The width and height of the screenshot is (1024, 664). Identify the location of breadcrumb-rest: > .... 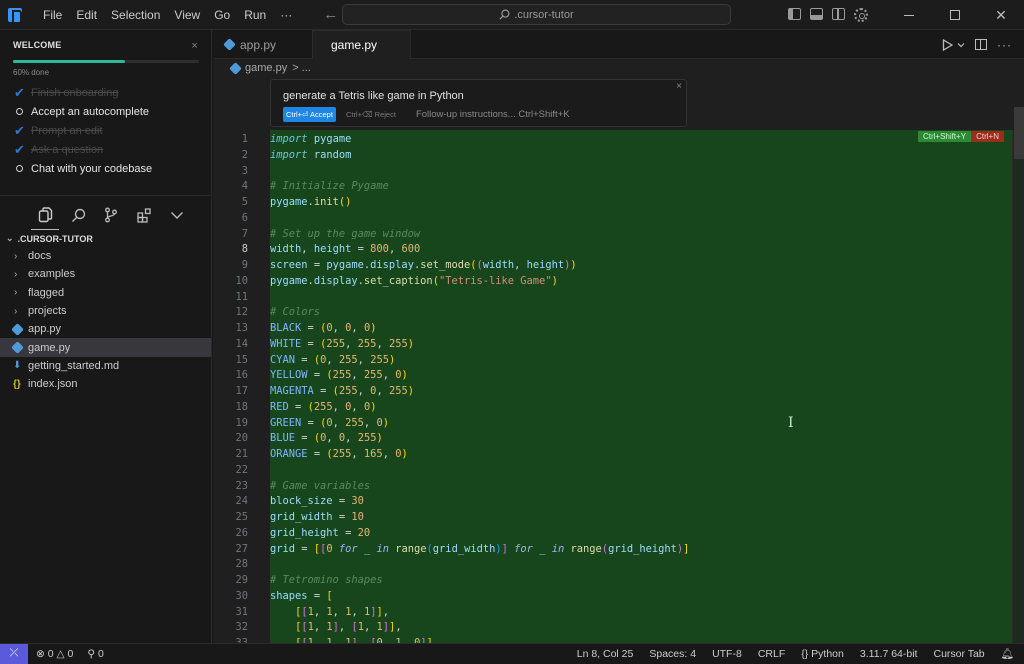
(301, 68).